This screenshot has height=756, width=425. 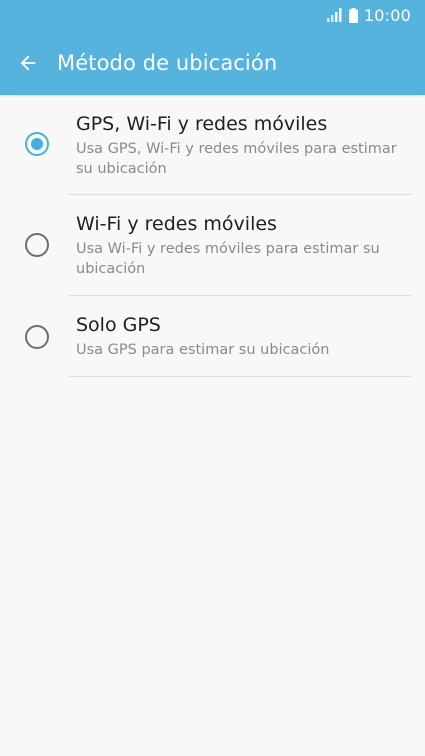 What do you see at coordinates (176, 224) in the screenshot?
I see `option-title: Wi-Fi y redes móviles` at bounding box center [176, 224].